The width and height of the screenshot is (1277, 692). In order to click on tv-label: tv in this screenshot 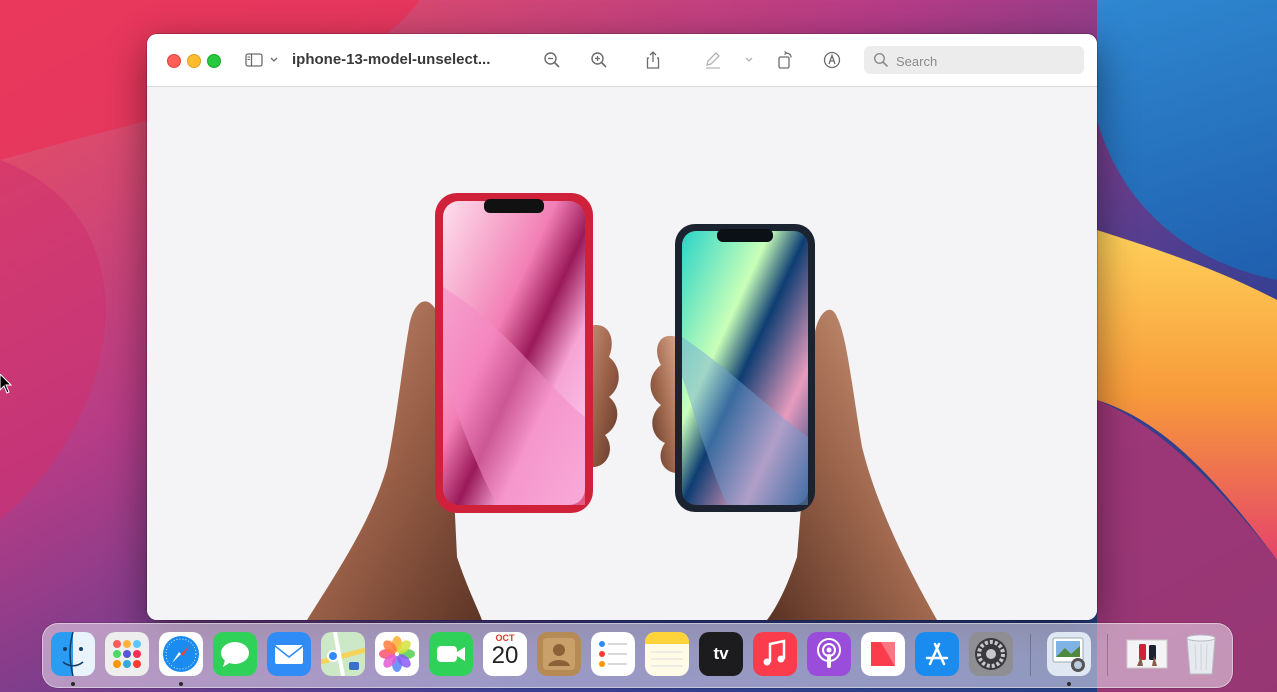, I will do `click(721, 653)`.